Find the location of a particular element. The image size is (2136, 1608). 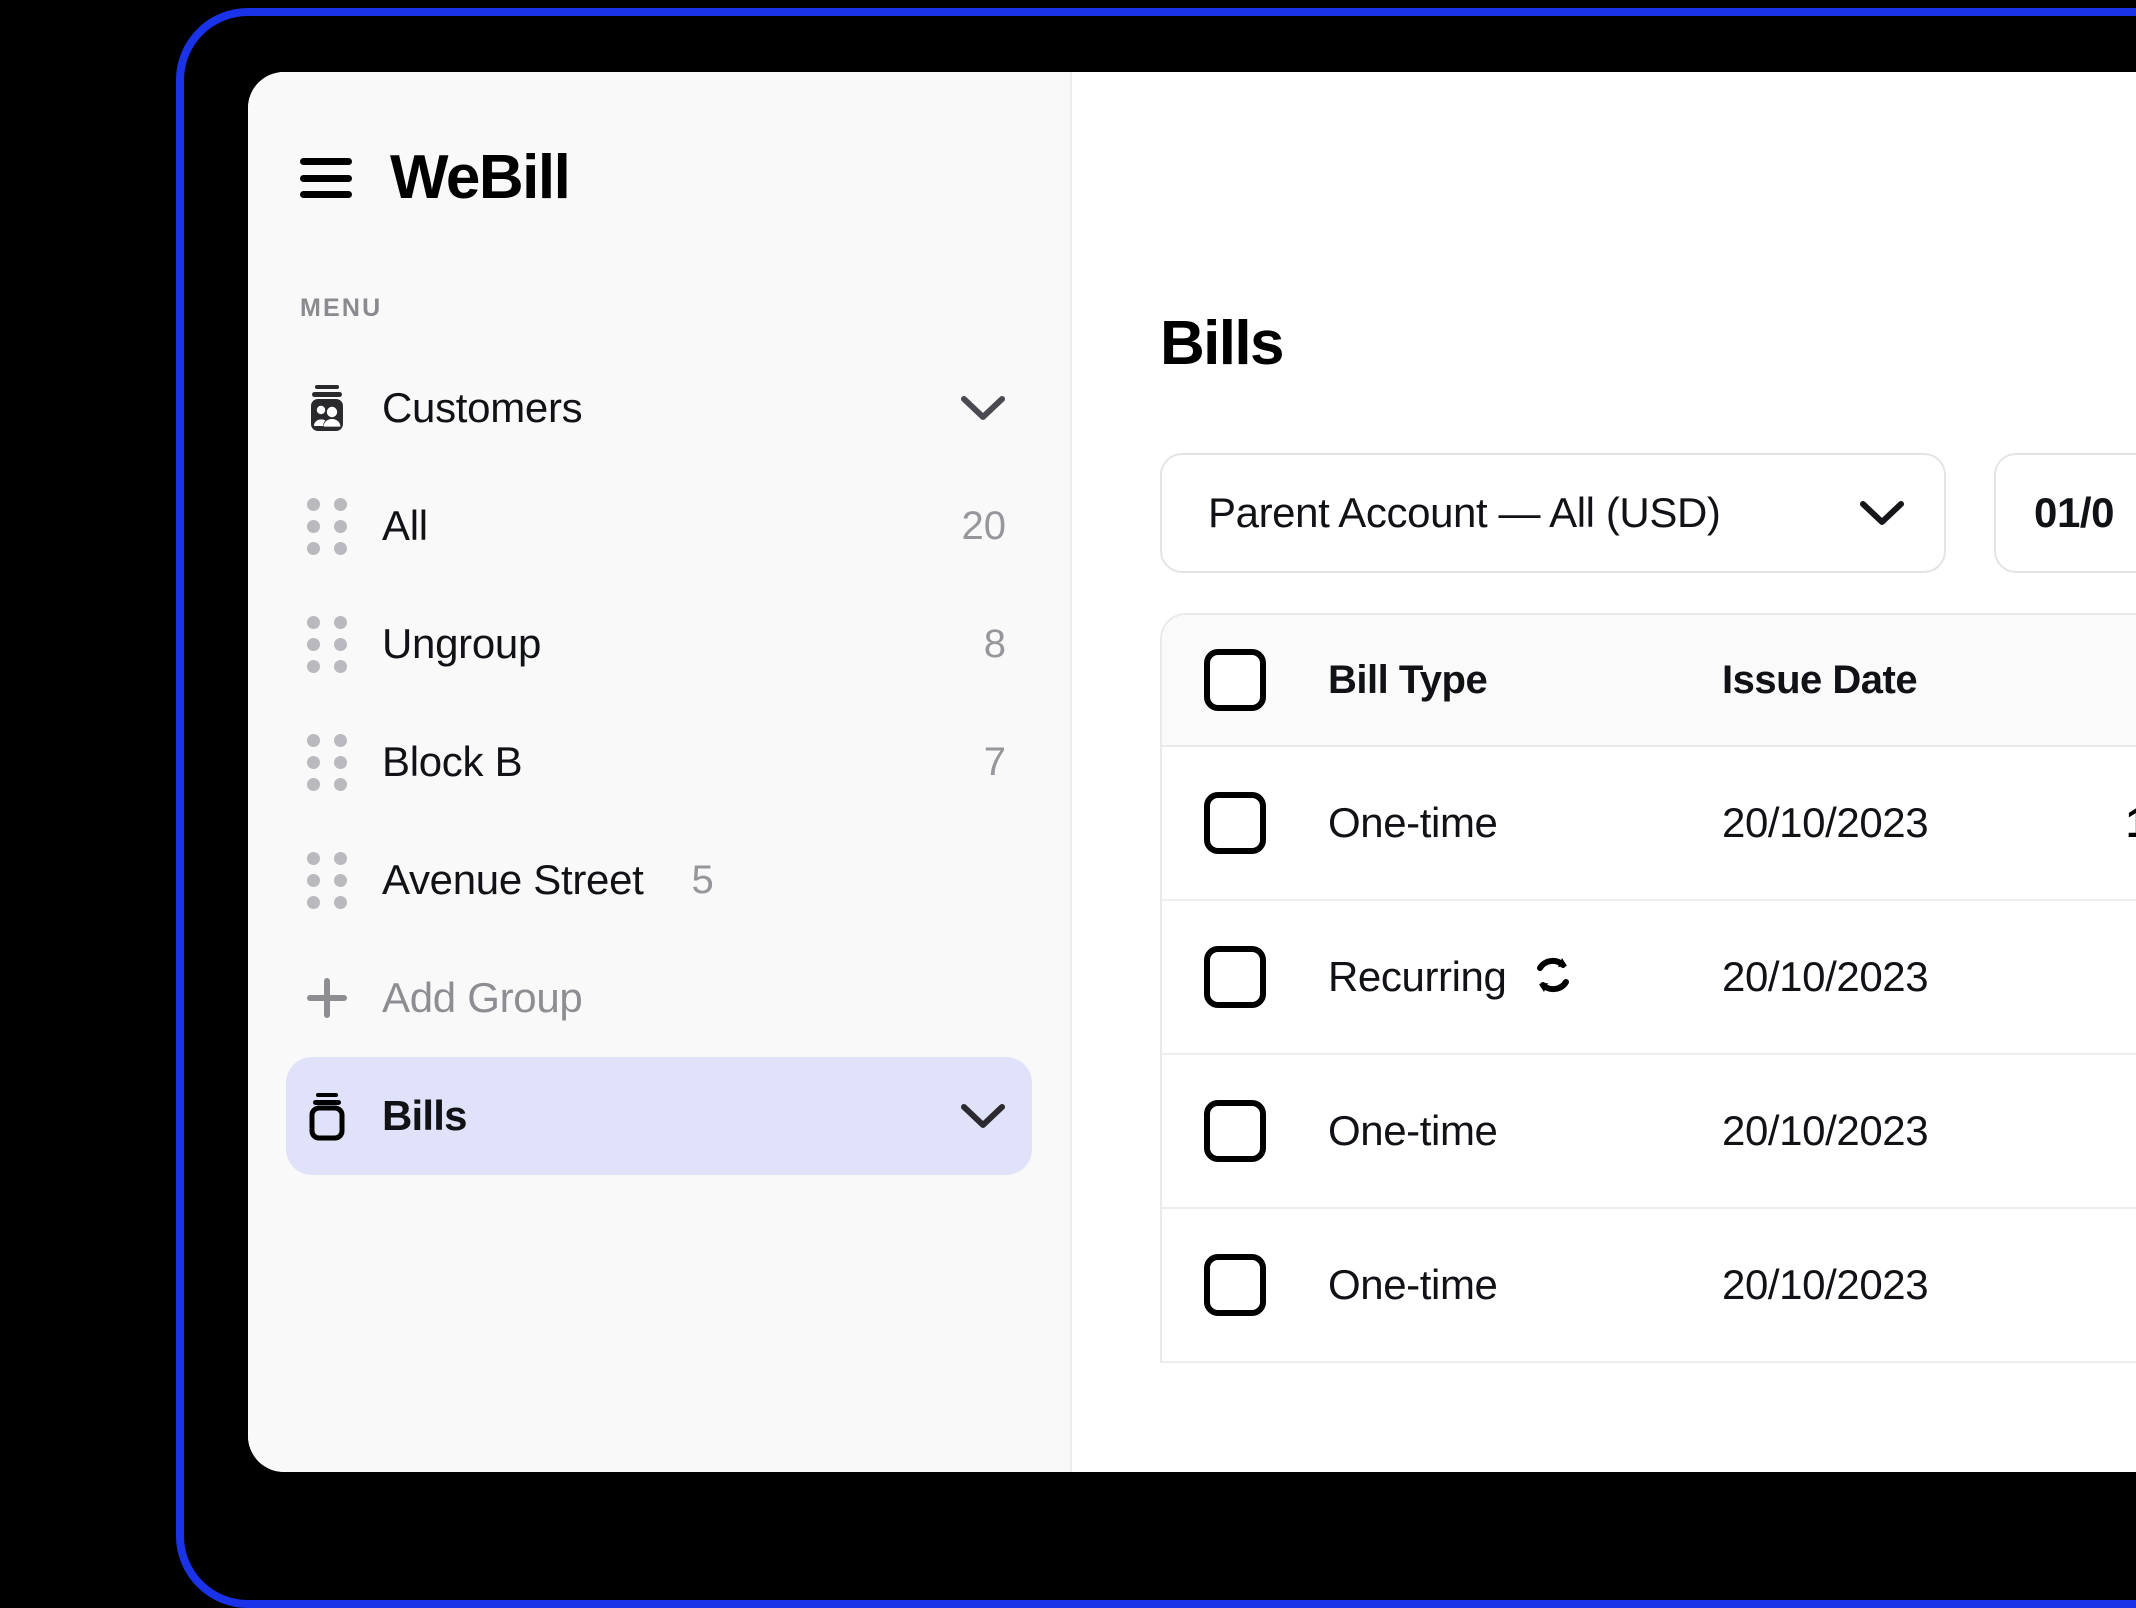

sidebar-item-block-b: Block B 7 is located at coordinates (659, 762).